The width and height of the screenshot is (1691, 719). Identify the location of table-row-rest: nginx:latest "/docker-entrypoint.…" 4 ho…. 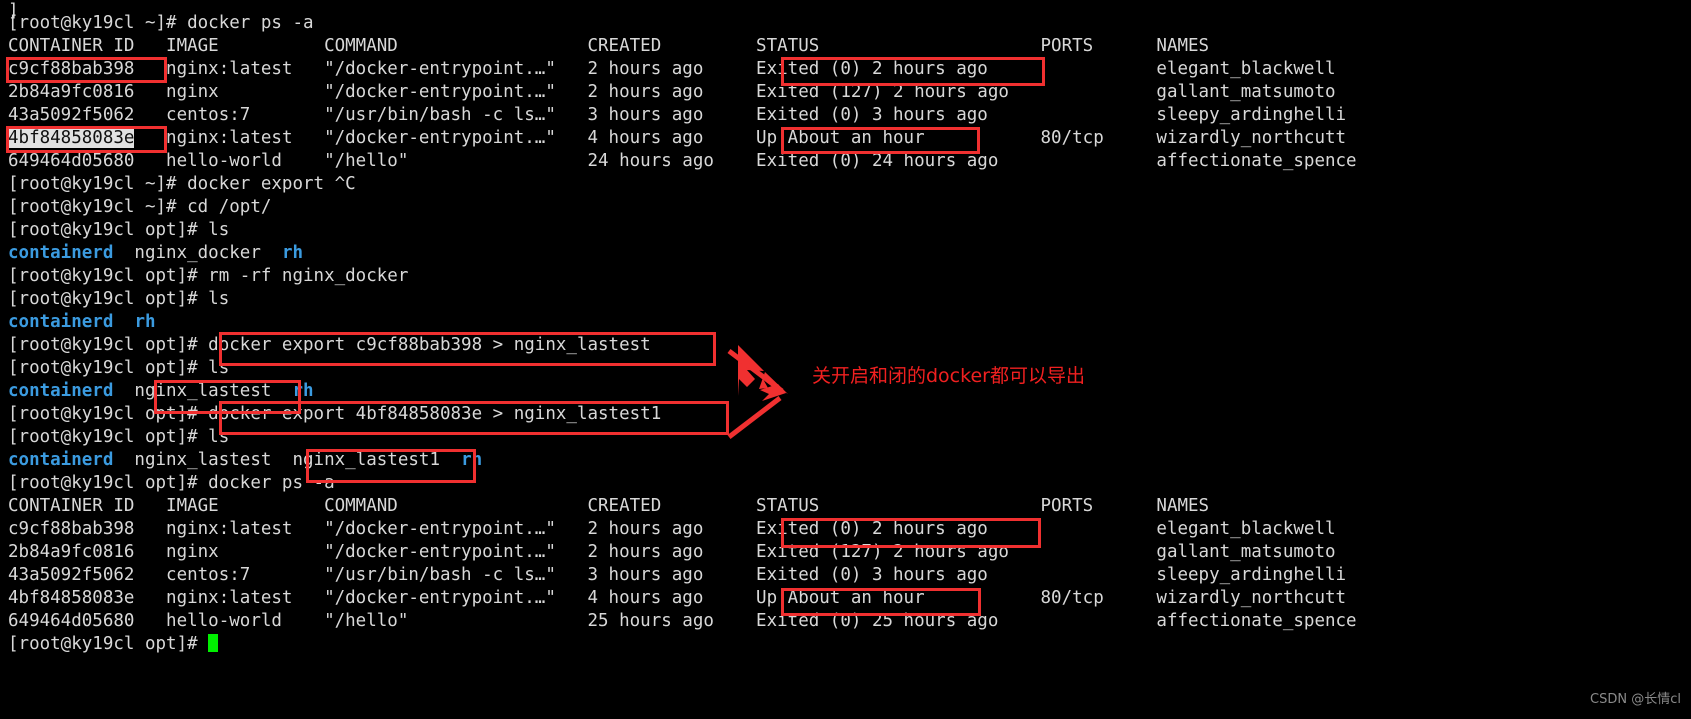
(740, 138).